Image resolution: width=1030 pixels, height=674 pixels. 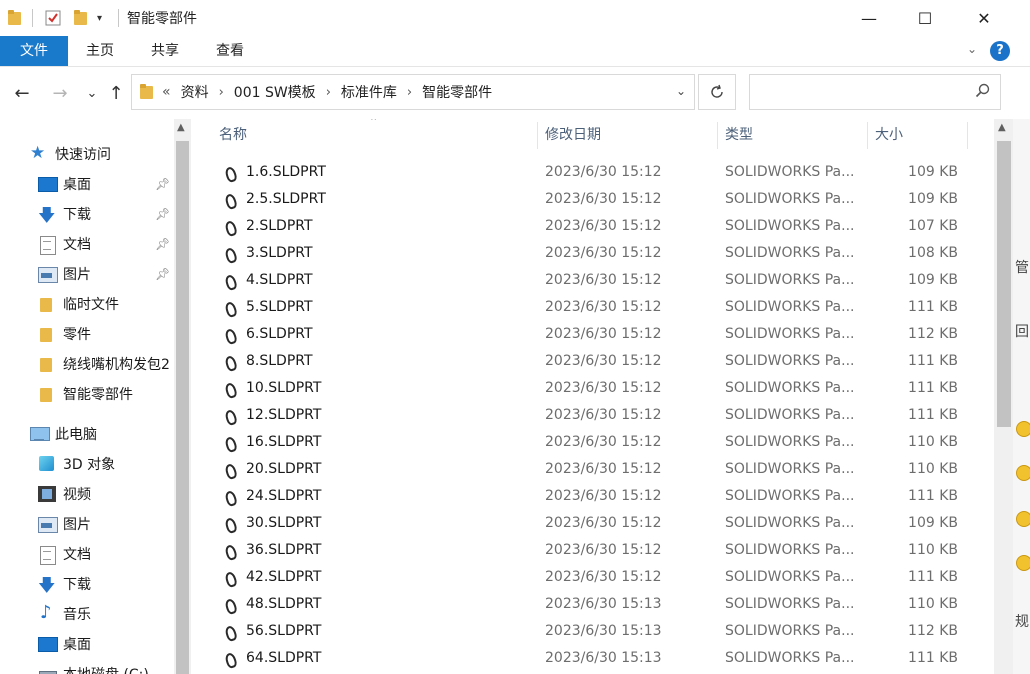 What do you see at coordinates (681, 91) in the screenshot?
I see `address-dropdown-chevron-icon: ⌄` at bounding box center [681, 91].